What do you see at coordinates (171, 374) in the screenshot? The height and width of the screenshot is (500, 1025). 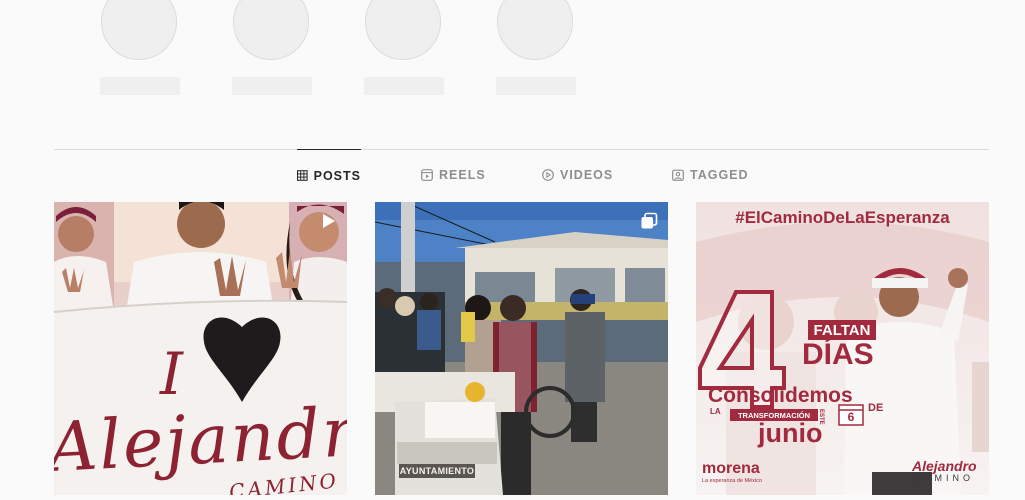 I see `banner-letter: I` at bounding box center [171, 374].